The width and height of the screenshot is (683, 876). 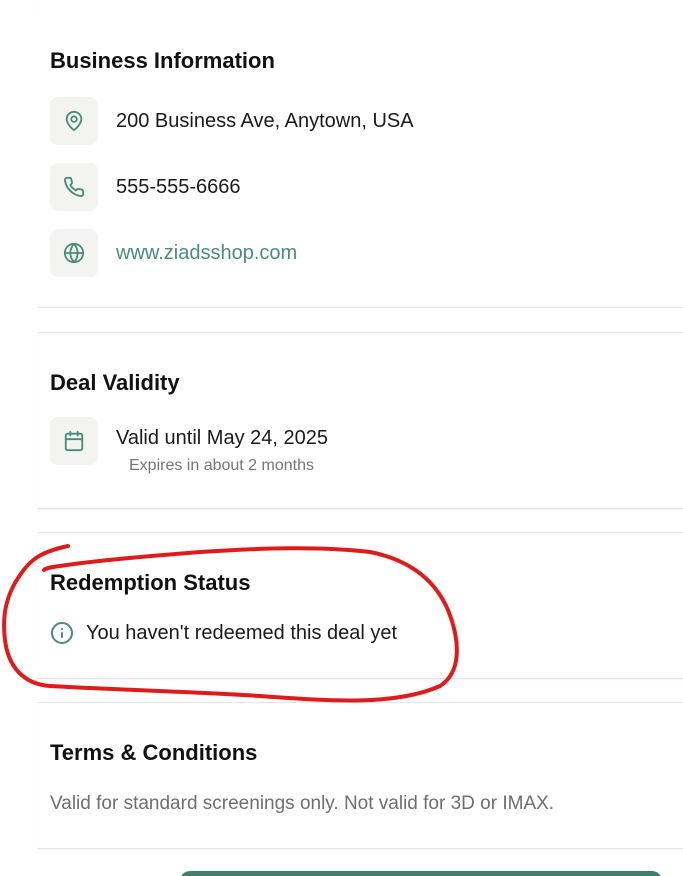 I want to click on redemption-status-row: You haven't redeemed this deal yet, so click(x=223, y=633).